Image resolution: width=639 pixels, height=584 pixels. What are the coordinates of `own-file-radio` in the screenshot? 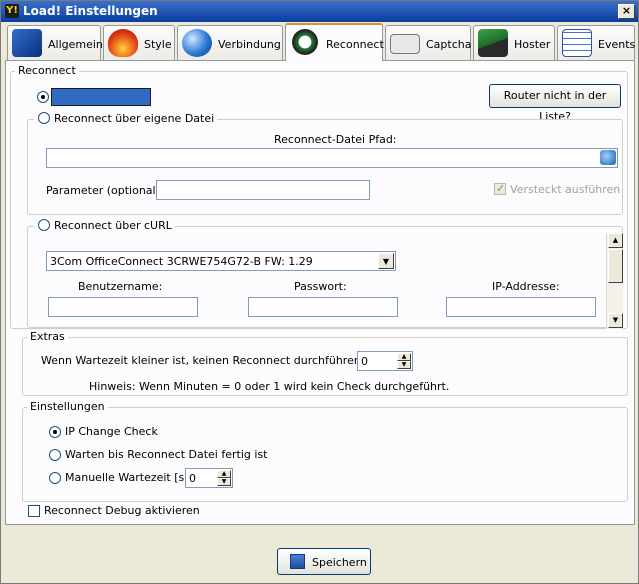 It's located at (44, 118).